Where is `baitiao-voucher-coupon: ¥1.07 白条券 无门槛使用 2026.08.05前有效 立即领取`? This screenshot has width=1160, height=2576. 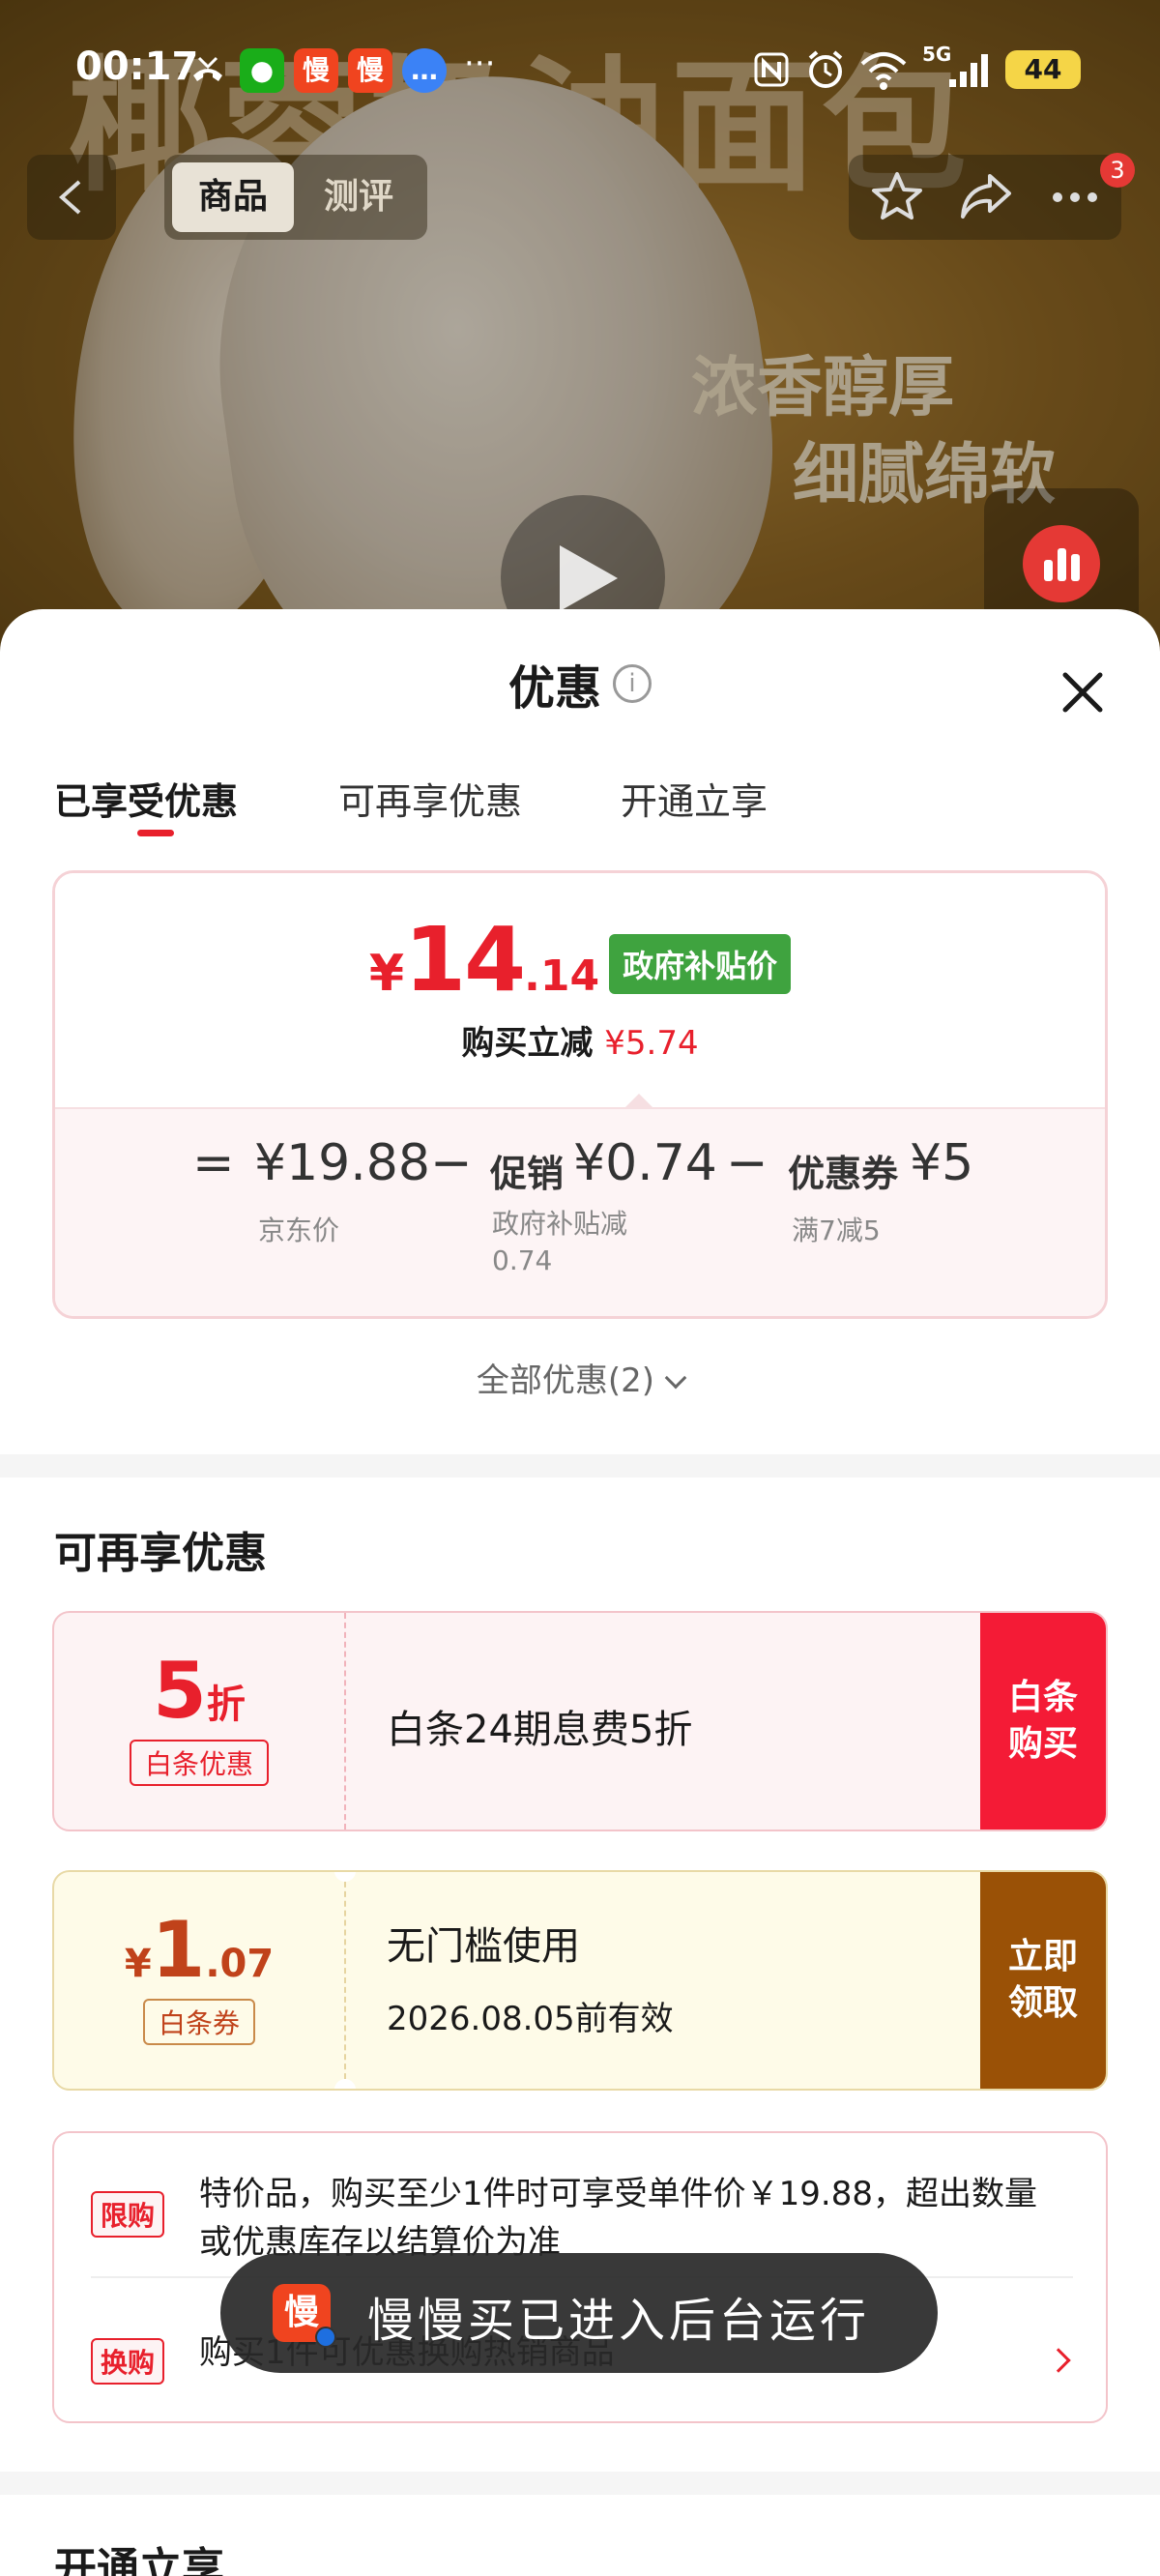 baitiao-voucher-coupon: ¥1.07 白条券 无门槛使用 2026.08.05前有效 立即领取 is located at coordinates (580, 1980).